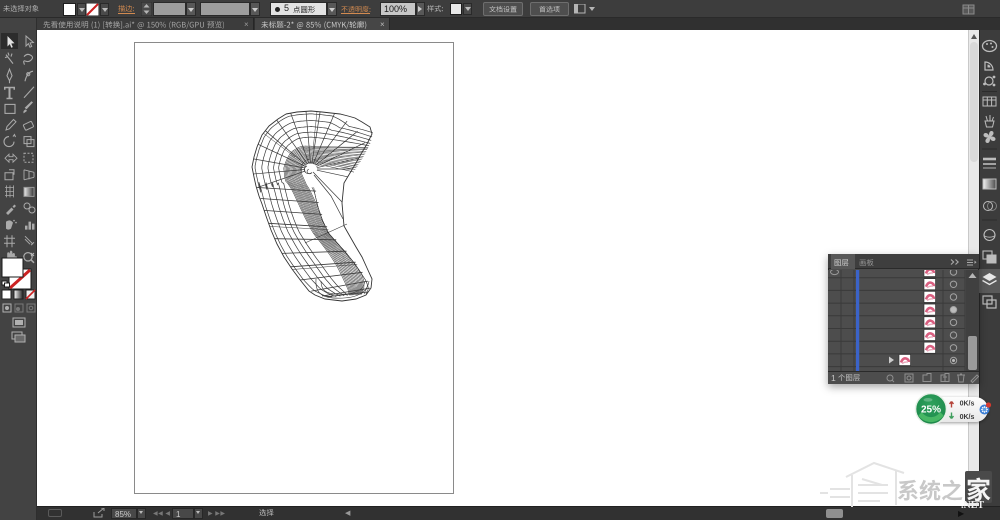 The height and width of the screenshot is (520, 1000). Describe the element at coordinates (931, 410) in the screenshot. I see `svg-text: 25%` at that location.